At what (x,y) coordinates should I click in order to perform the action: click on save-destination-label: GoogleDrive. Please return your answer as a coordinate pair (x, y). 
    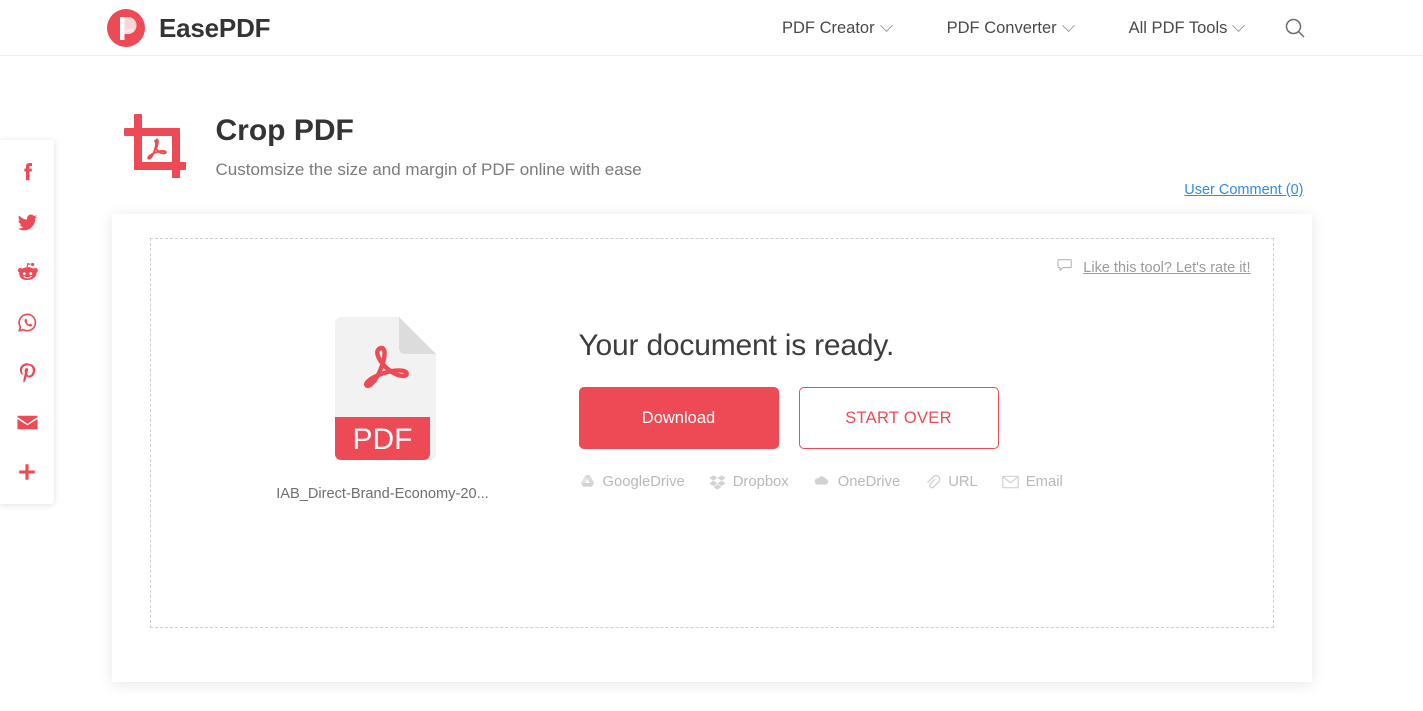
    Looking at the image, I should click on (643, 481).